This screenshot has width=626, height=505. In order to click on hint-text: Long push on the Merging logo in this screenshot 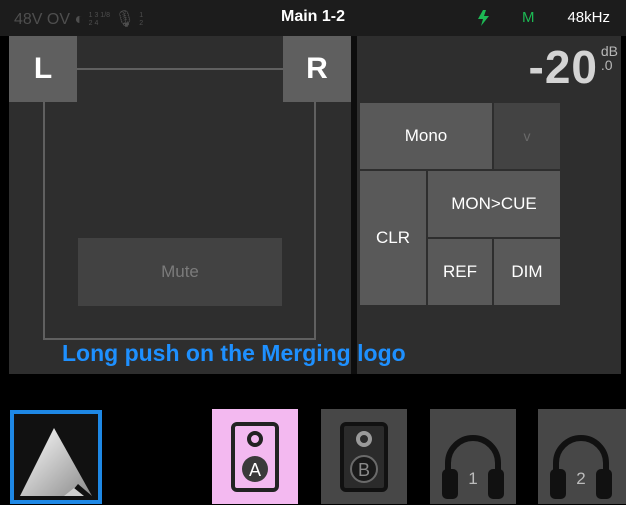, I will do `click(234, 353)`.